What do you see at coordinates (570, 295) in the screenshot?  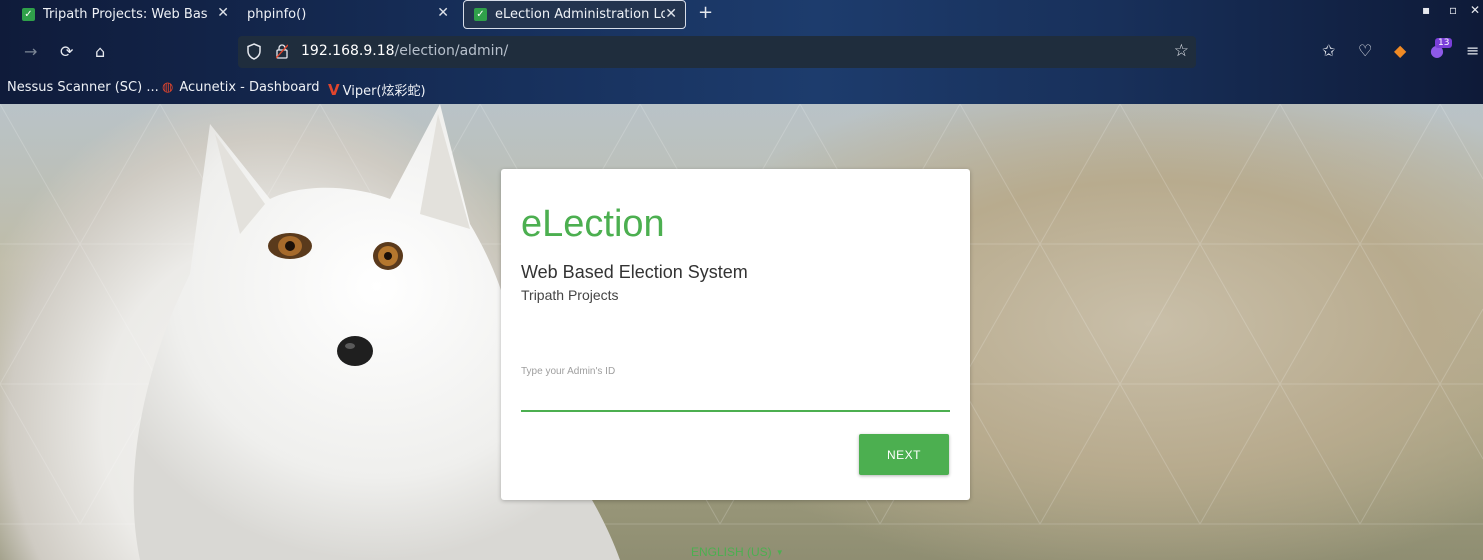 I see `organization-name: Tripath Projects` at bounding box center [570, 295].